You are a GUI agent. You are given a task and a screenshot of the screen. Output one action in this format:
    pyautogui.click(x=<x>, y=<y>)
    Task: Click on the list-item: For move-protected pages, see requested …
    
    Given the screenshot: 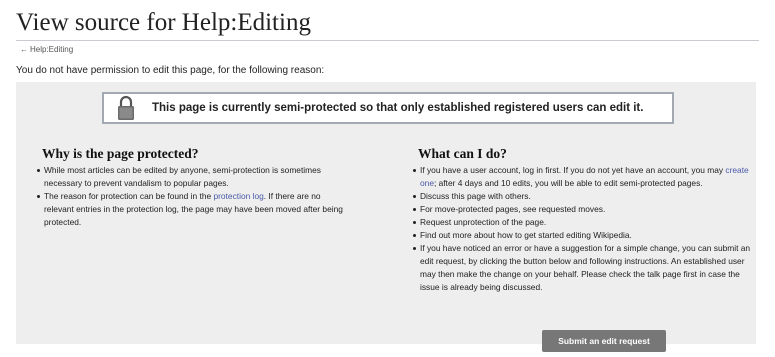 What is the action you would take?
    pyautogui.click(x=582, y=209)
    